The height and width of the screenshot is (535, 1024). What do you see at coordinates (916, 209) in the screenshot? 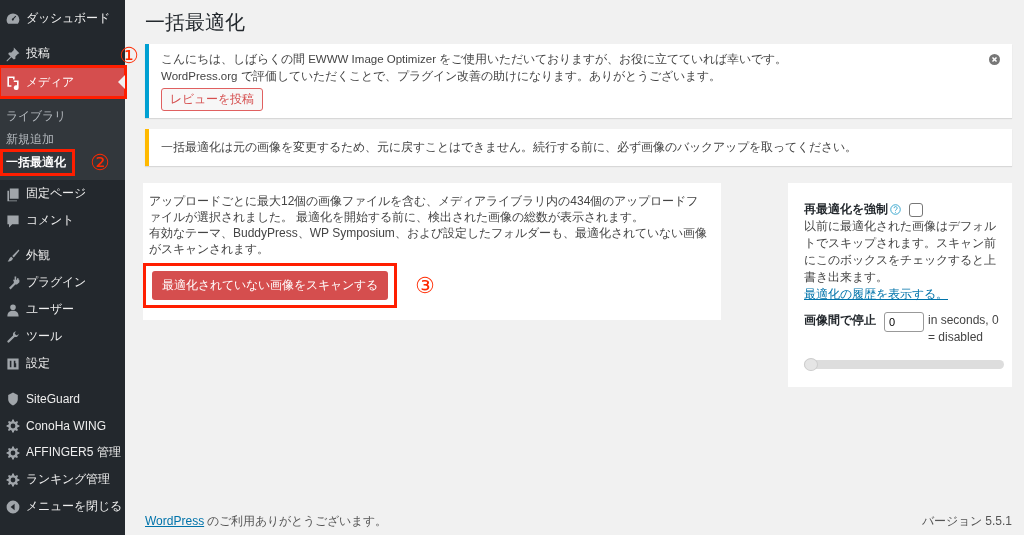
I see `force-checkbox` at bounding box center [916, 209].